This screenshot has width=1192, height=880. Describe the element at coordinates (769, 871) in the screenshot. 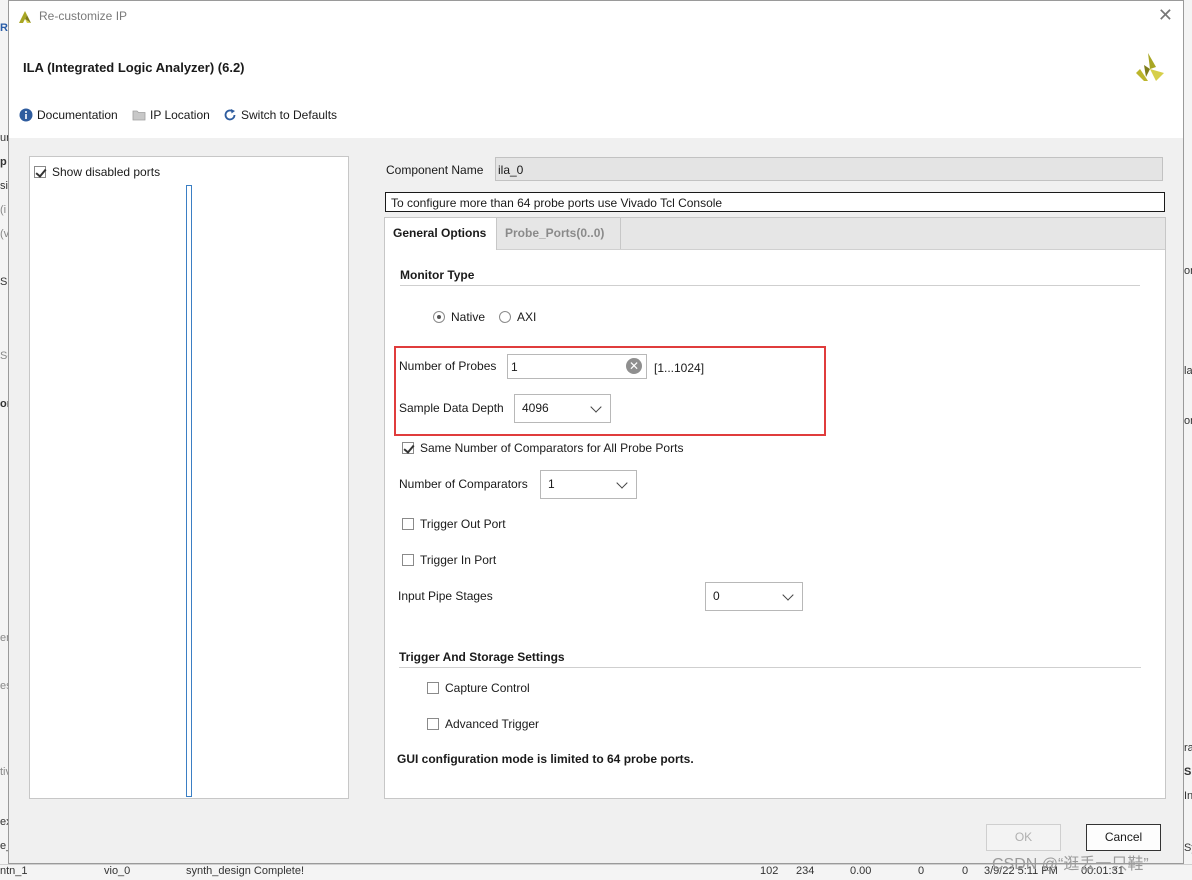

I see `bg-cell: 102` at that location.